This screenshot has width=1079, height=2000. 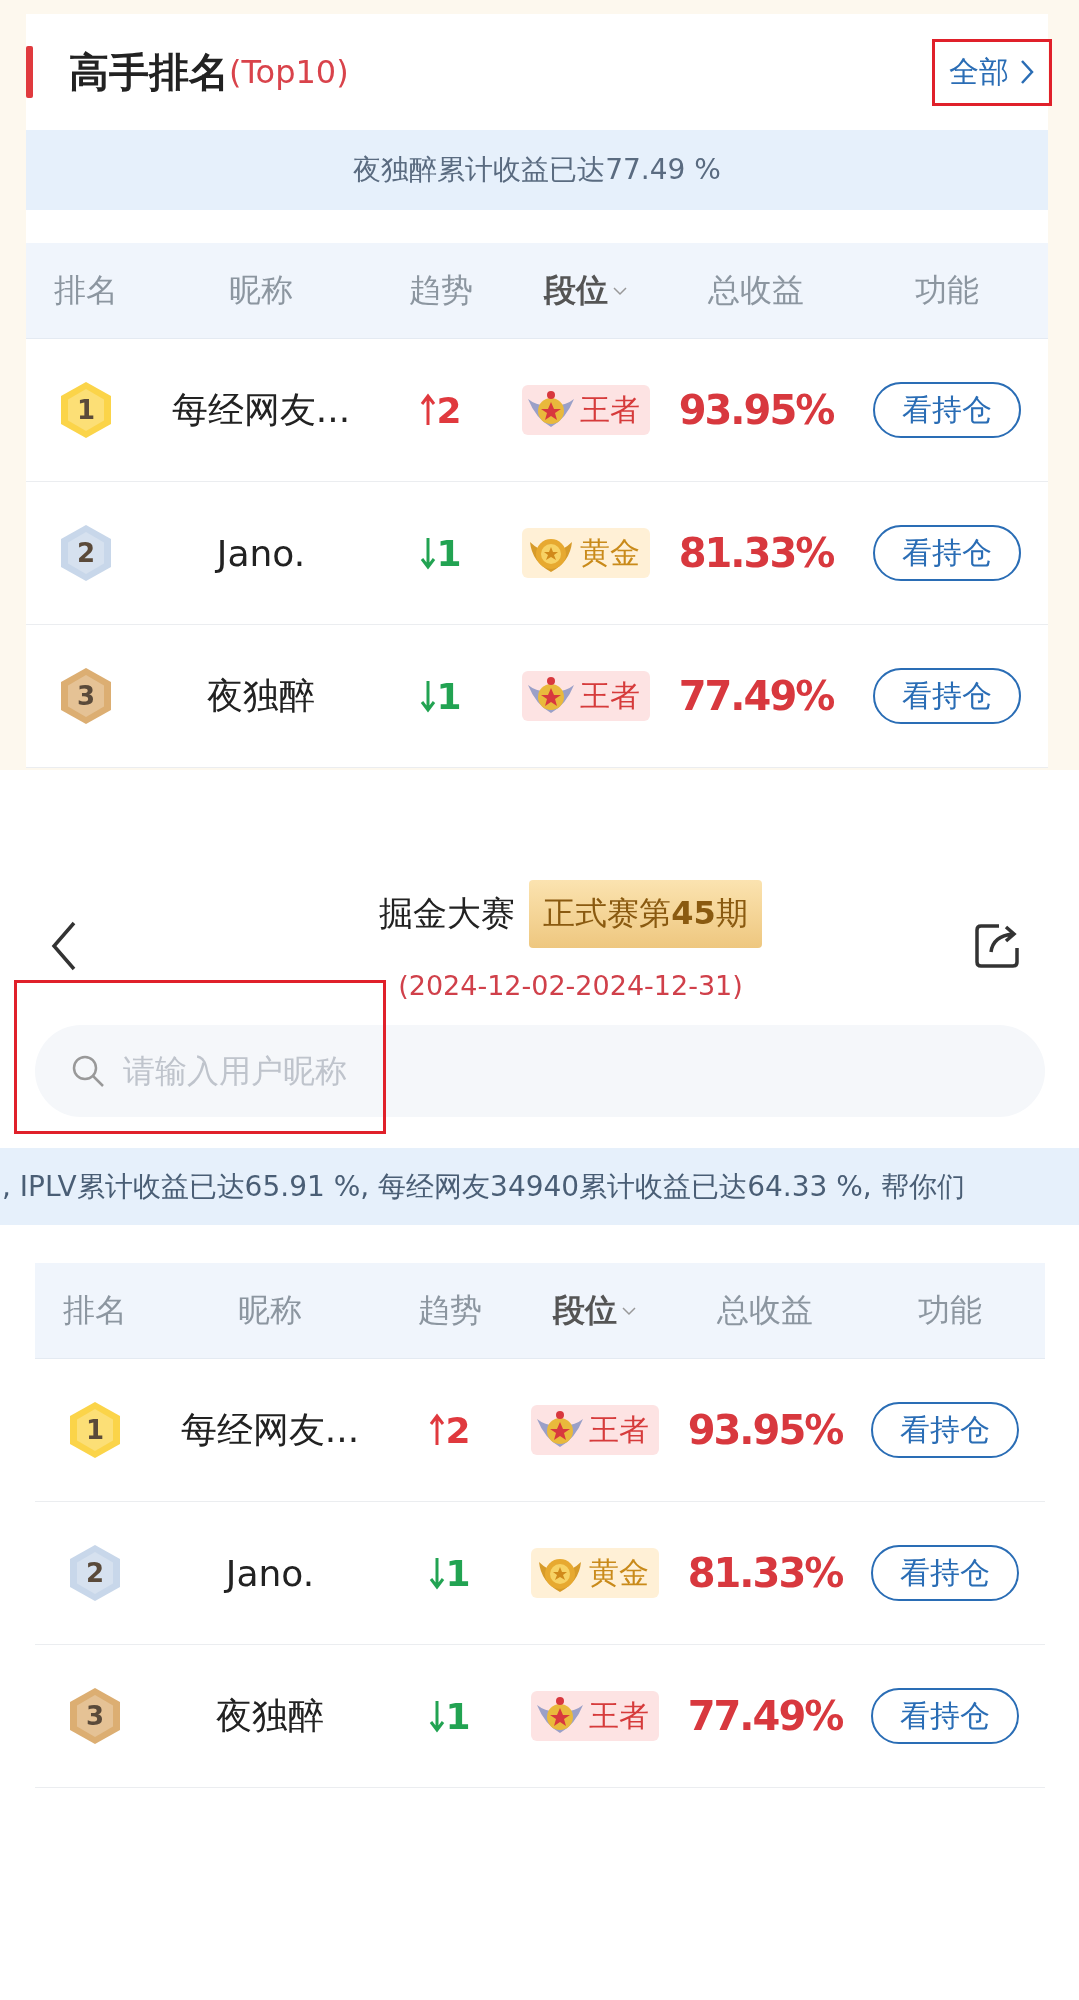 What do you see at coordinates (1027, 72) in the screenshot?
I see `chevron-right-icon` at bounding box center [1027, 72].